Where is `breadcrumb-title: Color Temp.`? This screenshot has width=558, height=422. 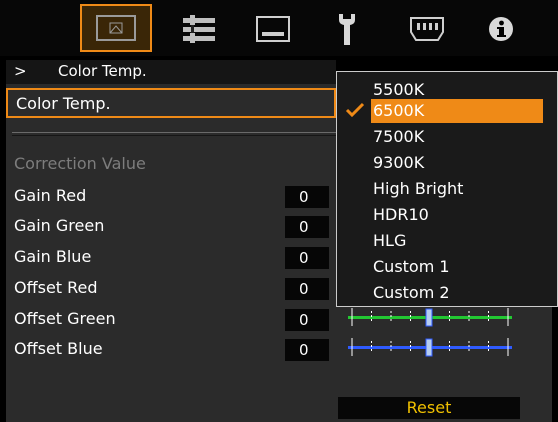
breadcrumb-title: Color Temp. is located at coordinates (102, 71).